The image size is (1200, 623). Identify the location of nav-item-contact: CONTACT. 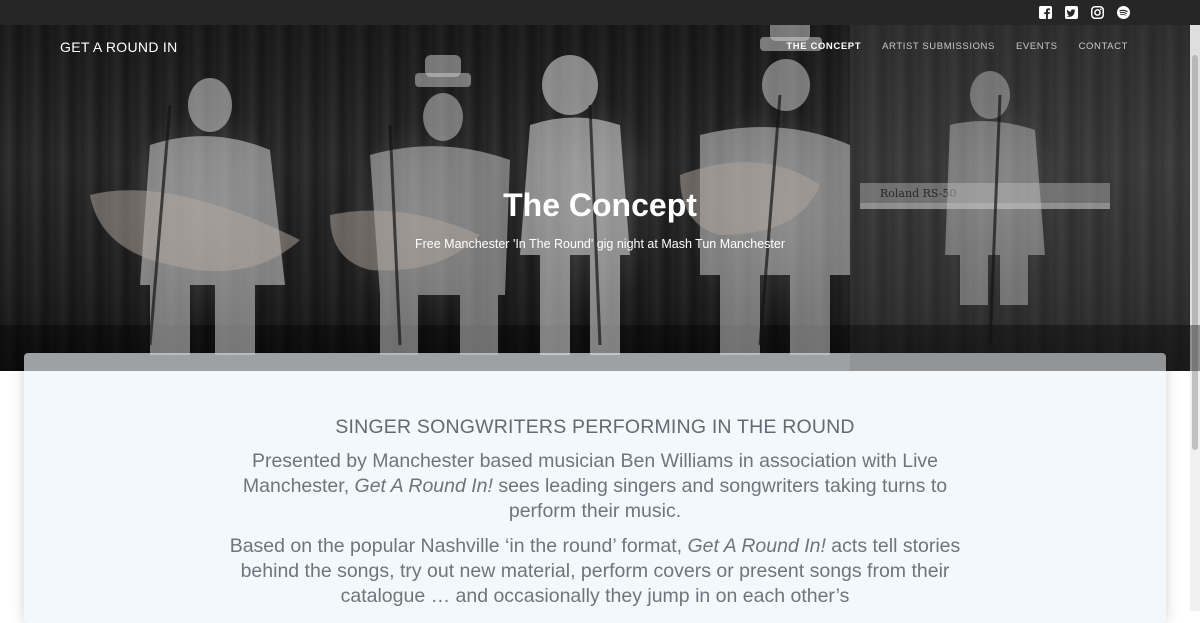
(1103, 46).